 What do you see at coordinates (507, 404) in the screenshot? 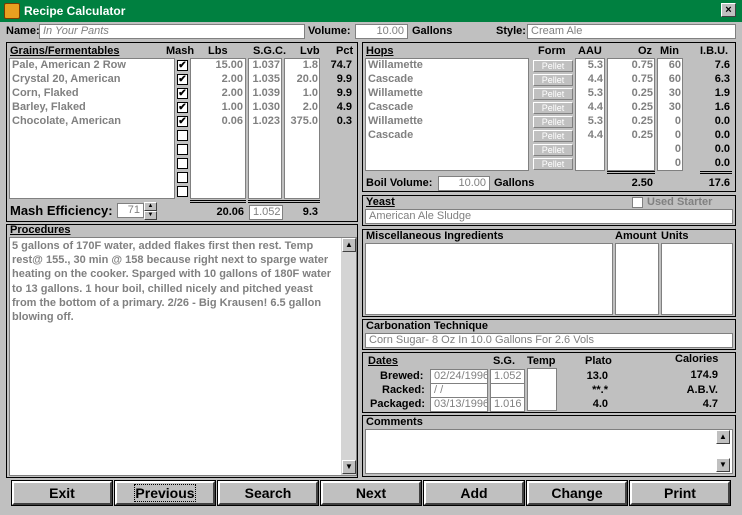
I see `packaged-sg-field: 1.016` at bounding box center [507, 404].